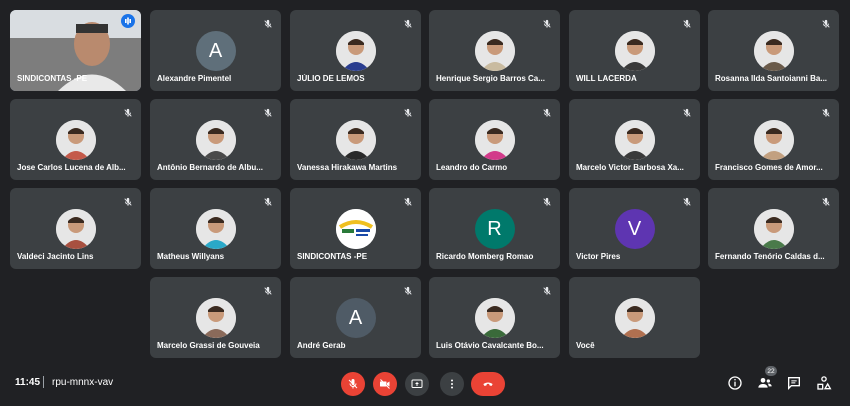 The width and height of the screenshot is (850, 406). What do you see at coordinates (52, 78) in the screenshot?
I see `participant-name: SINDICONTAS -PE` at bounding box center [52, 78].